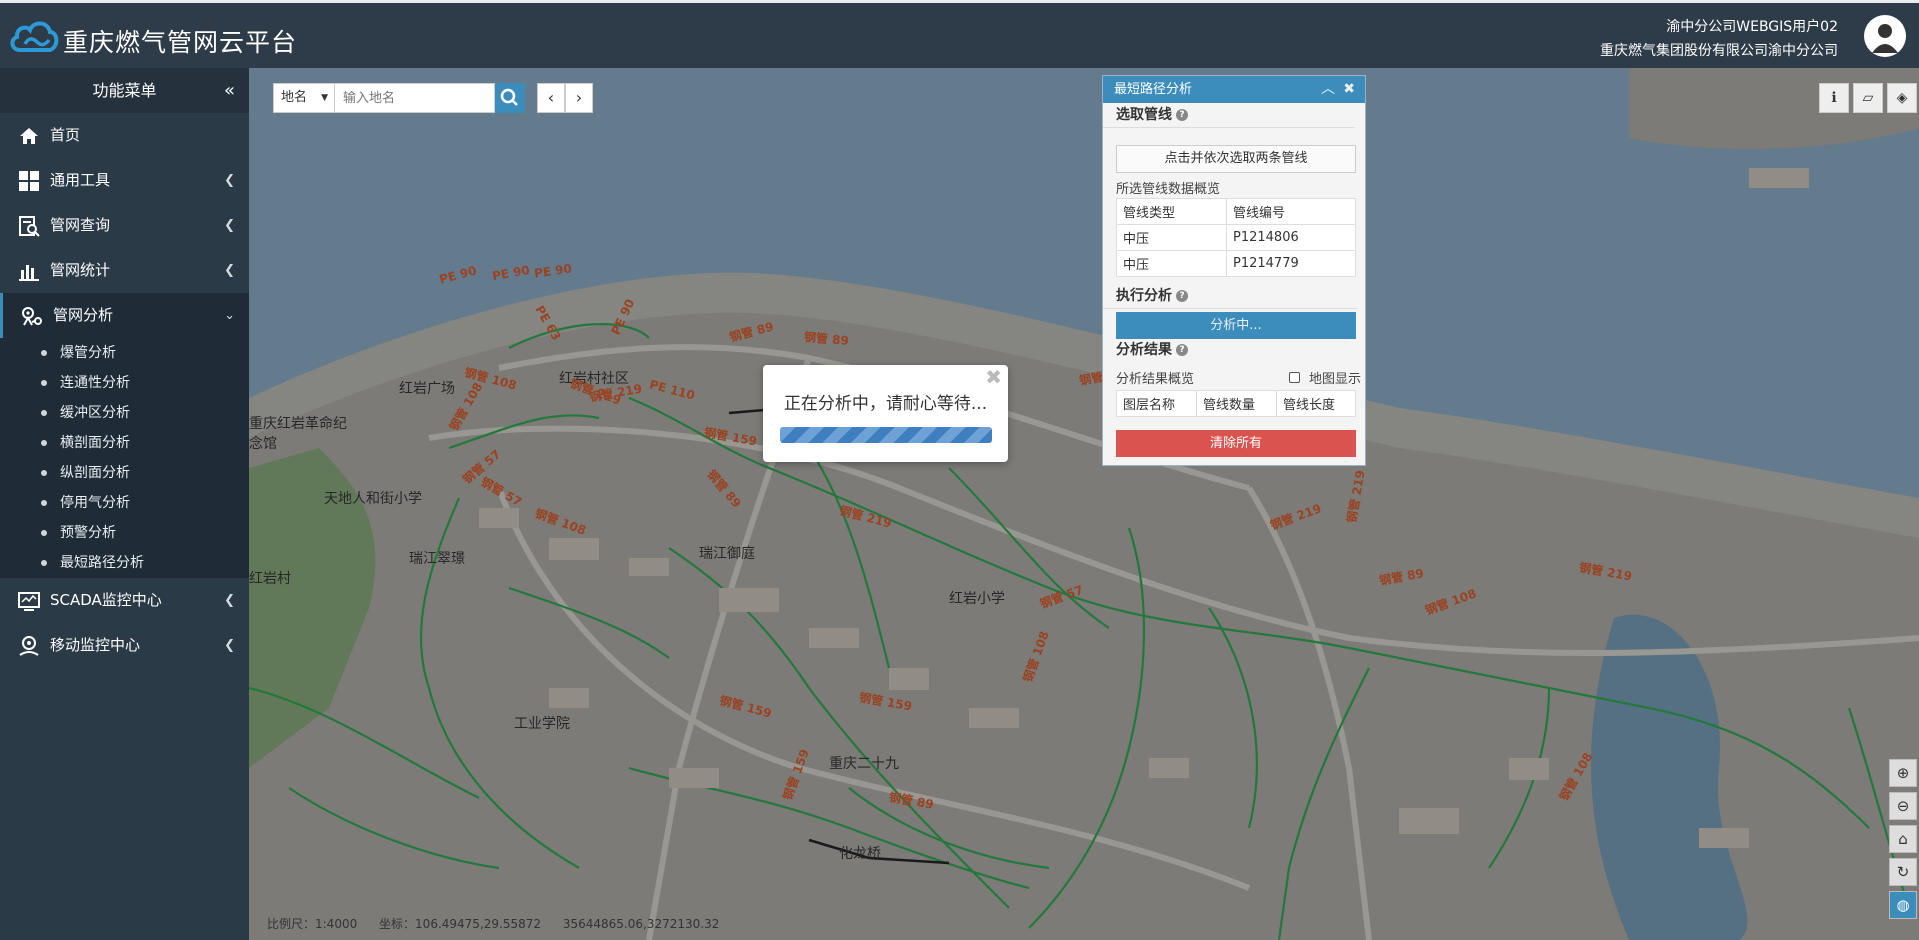 The image size is (1919, 940). Describe the element at coordinates (29, 273) in the screenshot. I see `bar-chart-icon` at that location.